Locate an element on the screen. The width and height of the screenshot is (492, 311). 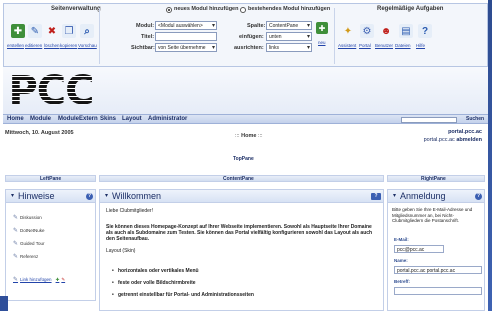
sichtbar-label: Sichtbar: is located at coordinates (143, 48).